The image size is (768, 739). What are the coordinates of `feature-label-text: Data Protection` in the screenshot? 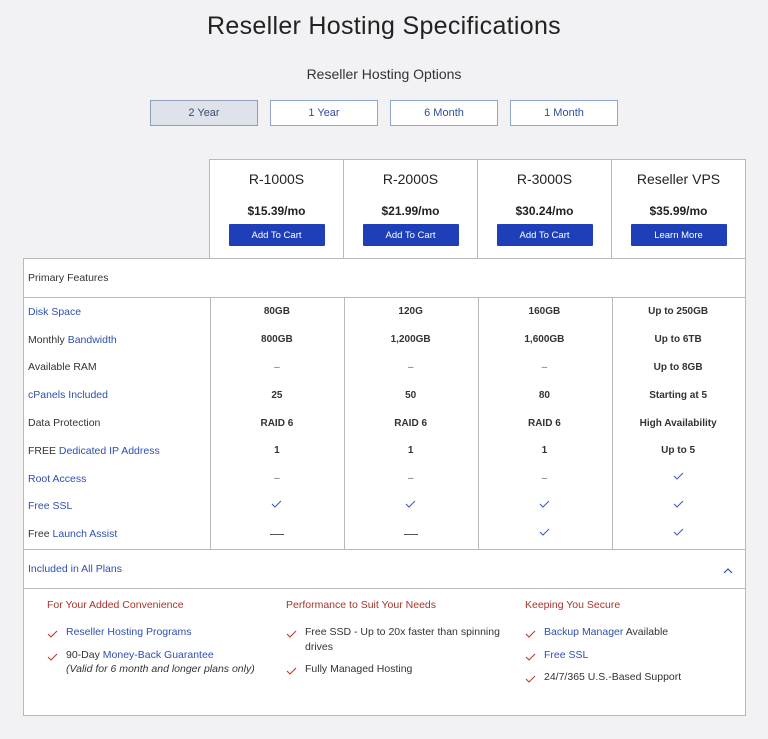 It's located at (64, 423).